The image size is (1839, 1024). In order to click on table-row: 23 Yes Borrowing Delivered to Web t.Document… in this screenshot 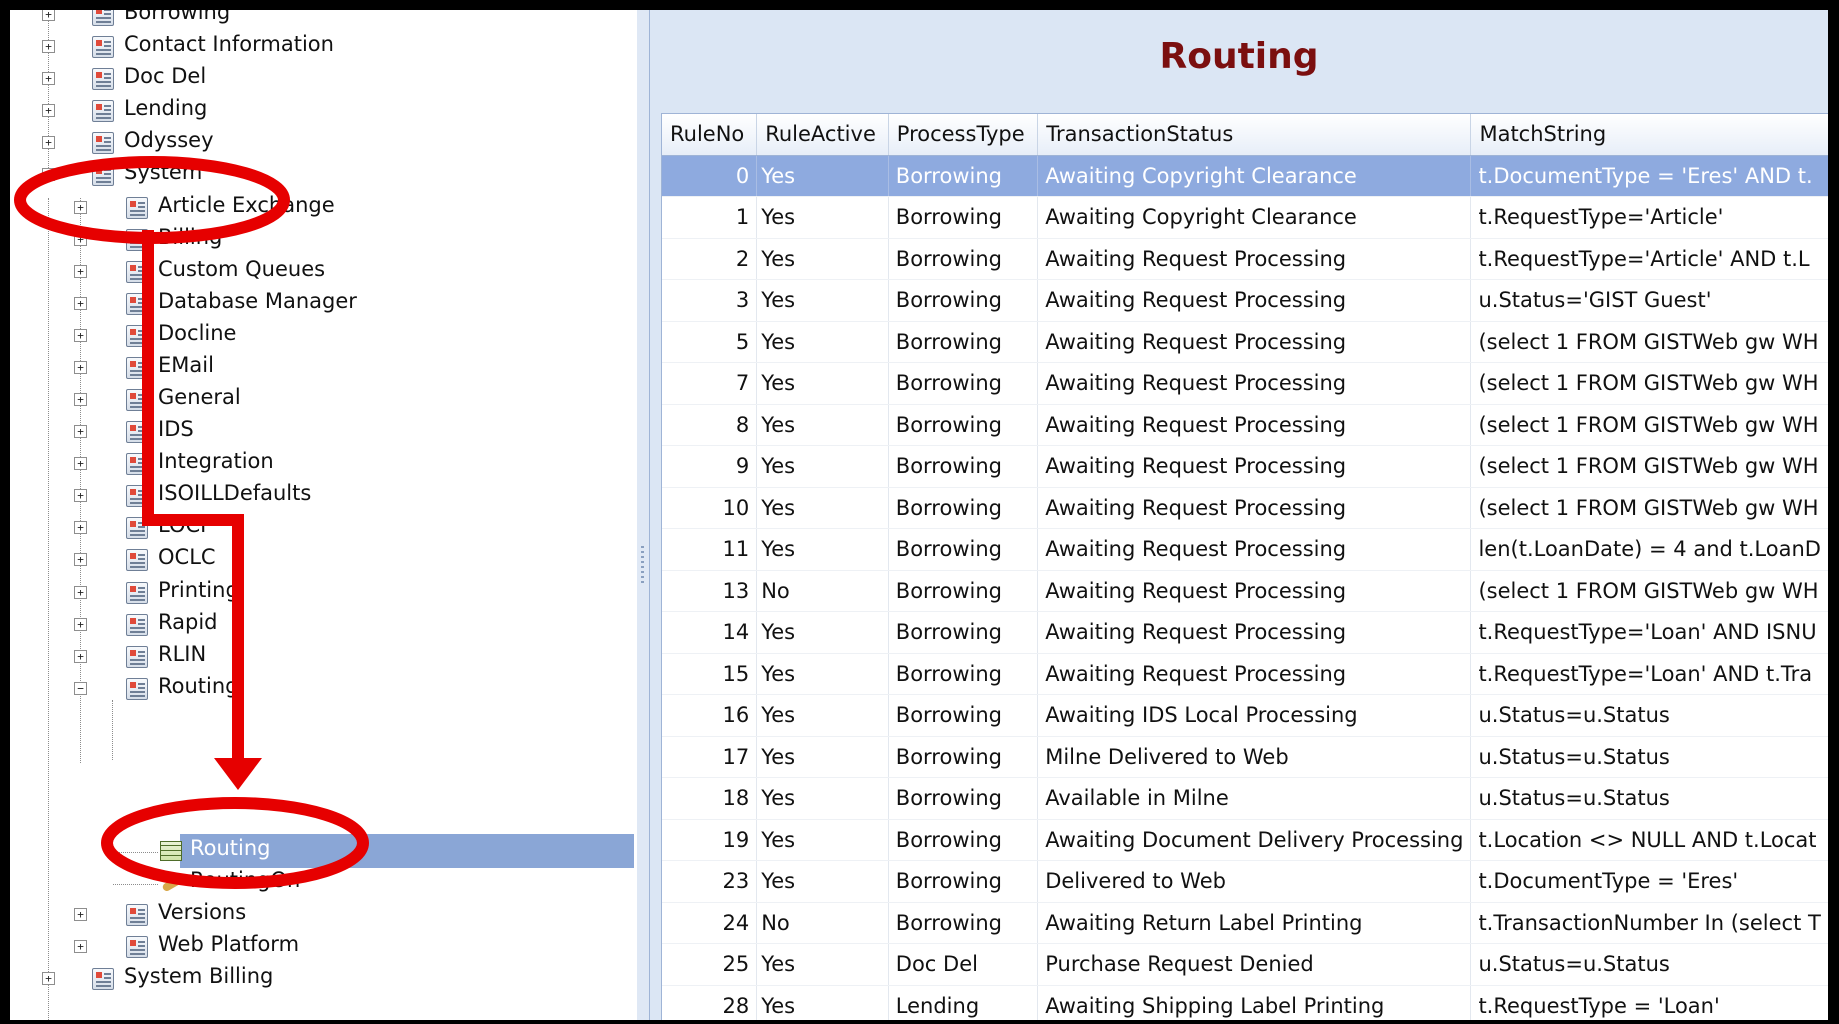, I will do `click(1245, 881)`.